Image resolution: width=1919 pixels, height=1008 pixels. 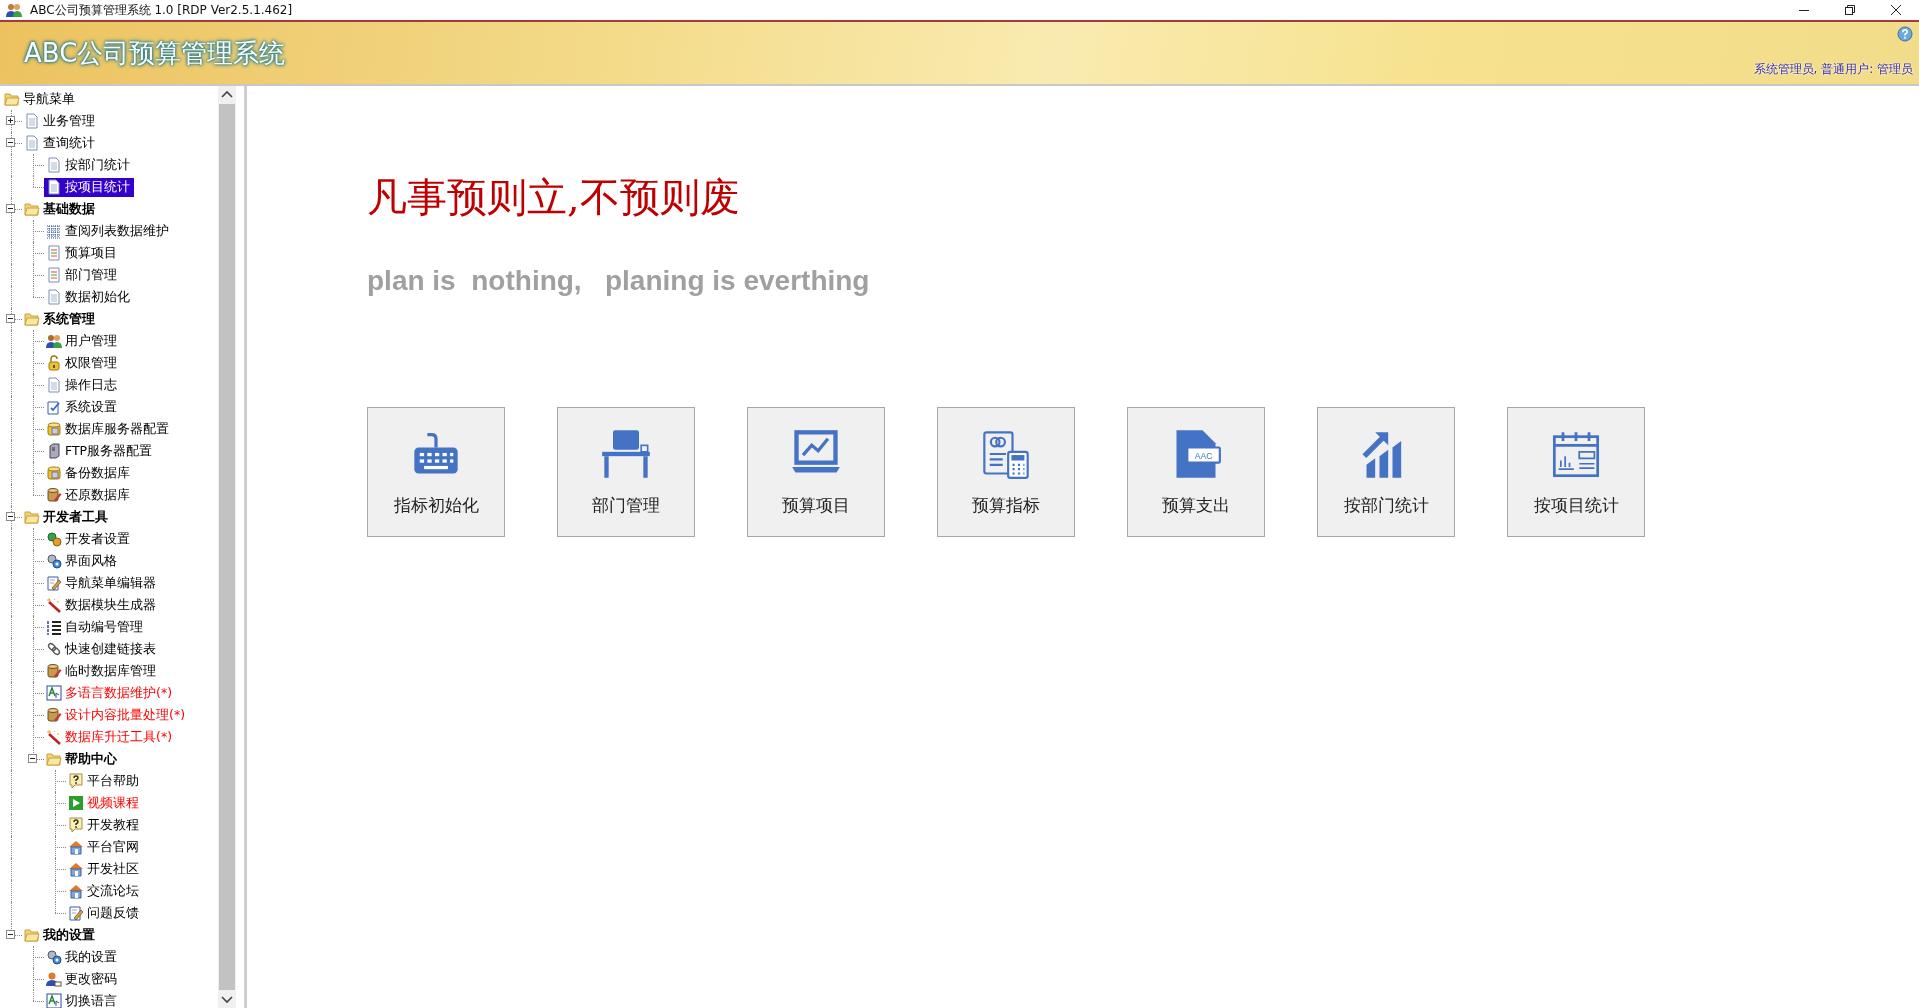 I want to click on tree-item: 多语言数据维护(*), so click(x=110, y=693).